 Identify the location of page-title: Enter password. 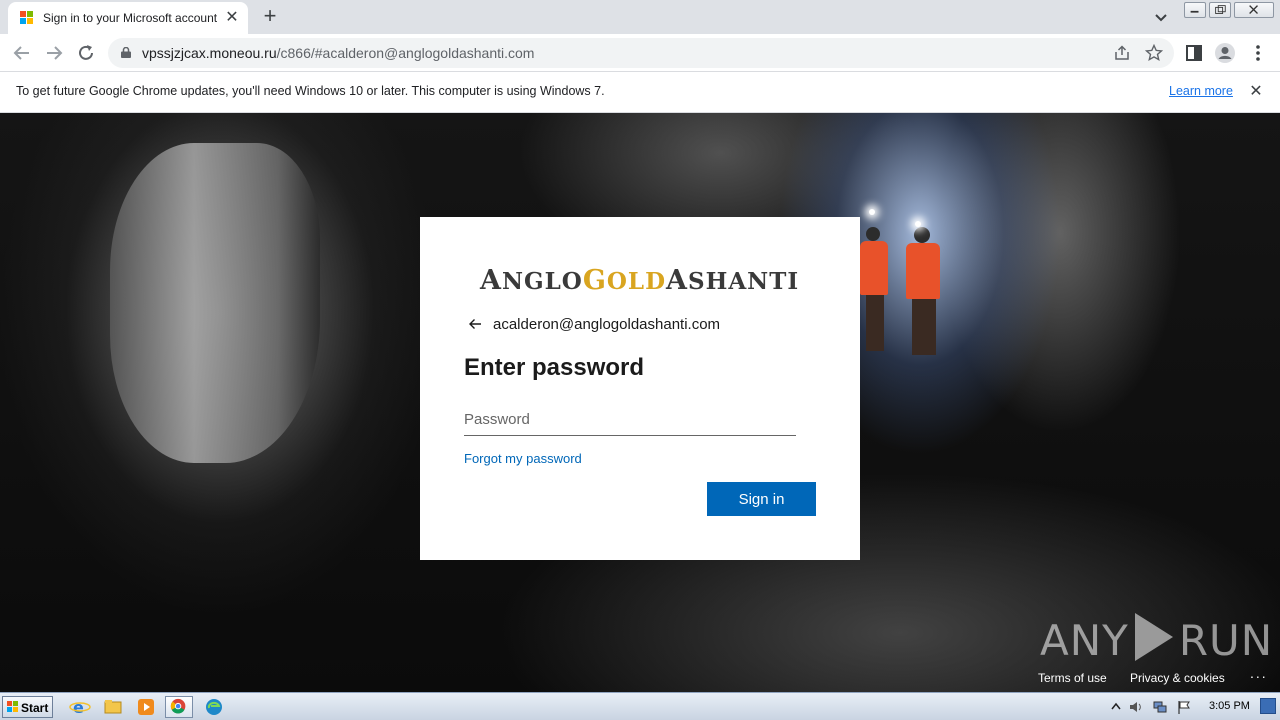
(554, 367).